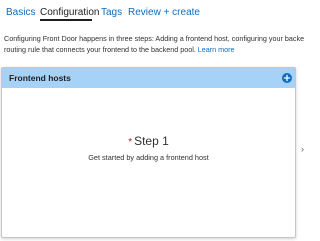 This screenshot has width=320, height=241. Describe the element at coordinates (40, 78) in the screenshot. I see `panel-title: Frontend hosts` at that location.